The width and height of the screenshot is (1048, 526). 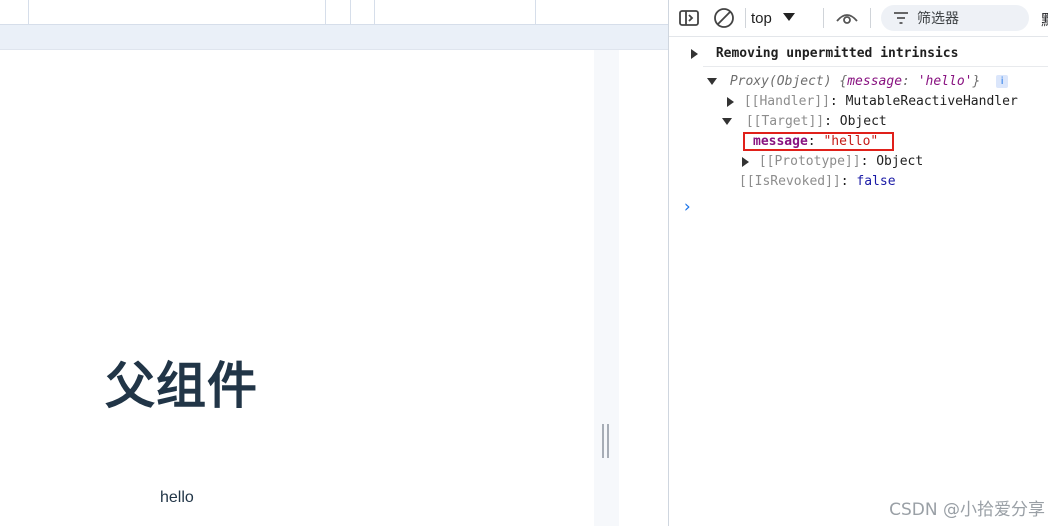 I want to click on filter-icon, so click(x=901, y=18).